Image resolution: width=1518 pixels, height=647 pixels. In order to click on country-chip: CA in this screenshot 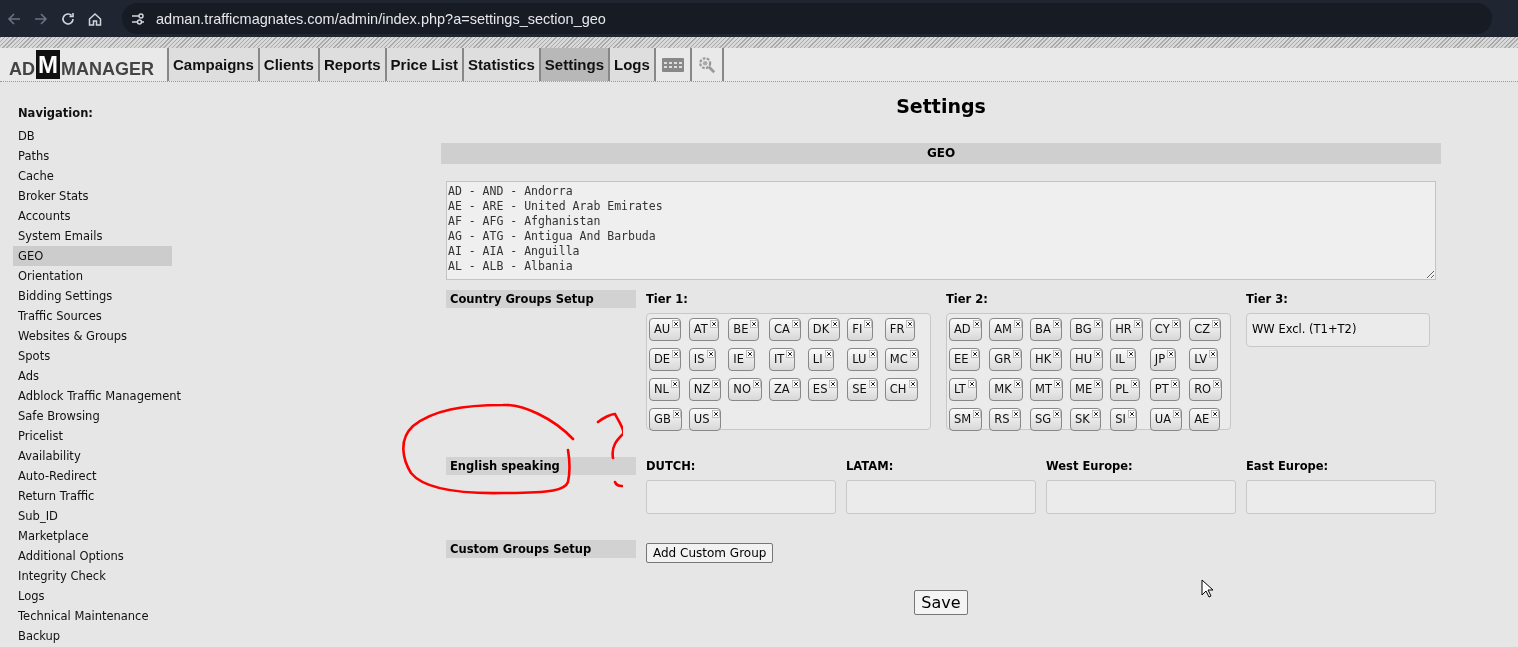, I will do `click(784, 329)`.